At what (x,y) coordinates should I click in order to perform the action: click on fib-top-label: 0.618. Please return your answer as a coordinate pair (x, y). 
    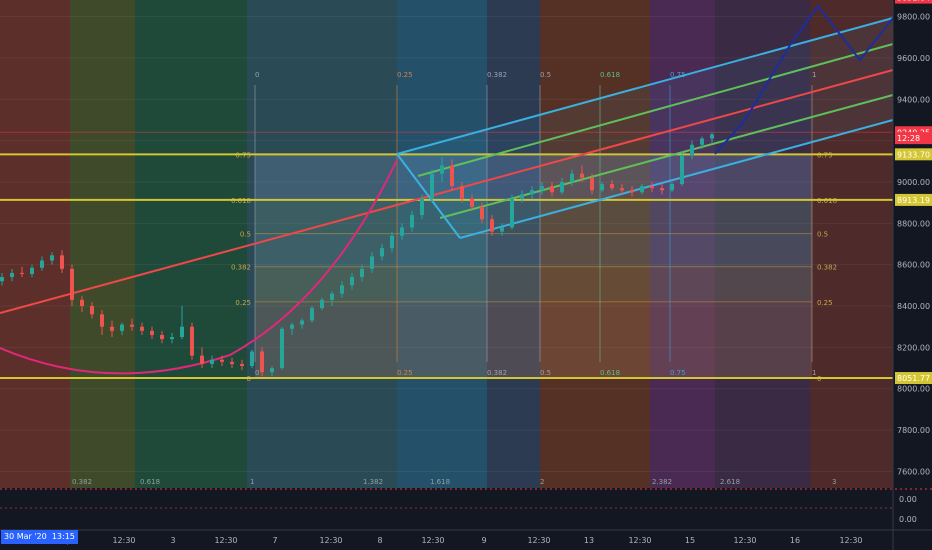
    Looking at the image, I should click on (610, 75).